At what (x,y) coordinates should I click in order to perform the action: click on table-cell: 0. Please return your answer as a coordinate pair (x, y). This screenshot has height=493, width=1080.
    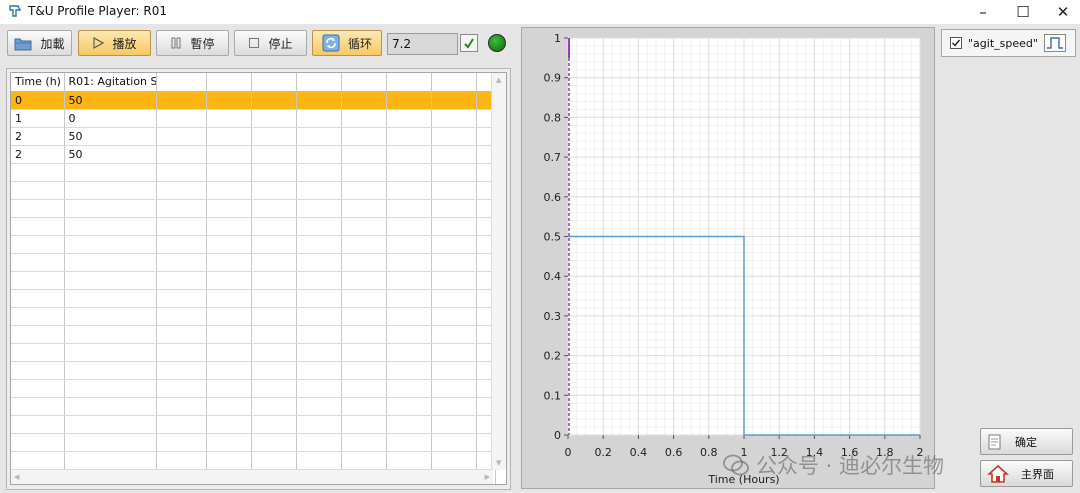
    Looking at the image, I should click on (38, 100).